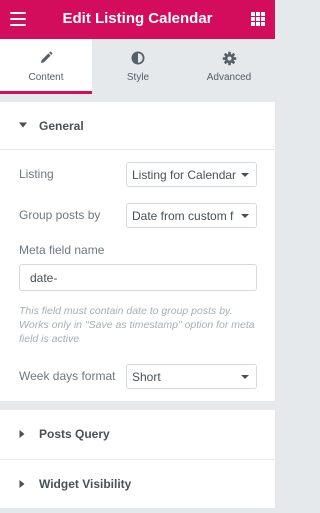  I want to click on caret-down-icon, so click(23, 125).